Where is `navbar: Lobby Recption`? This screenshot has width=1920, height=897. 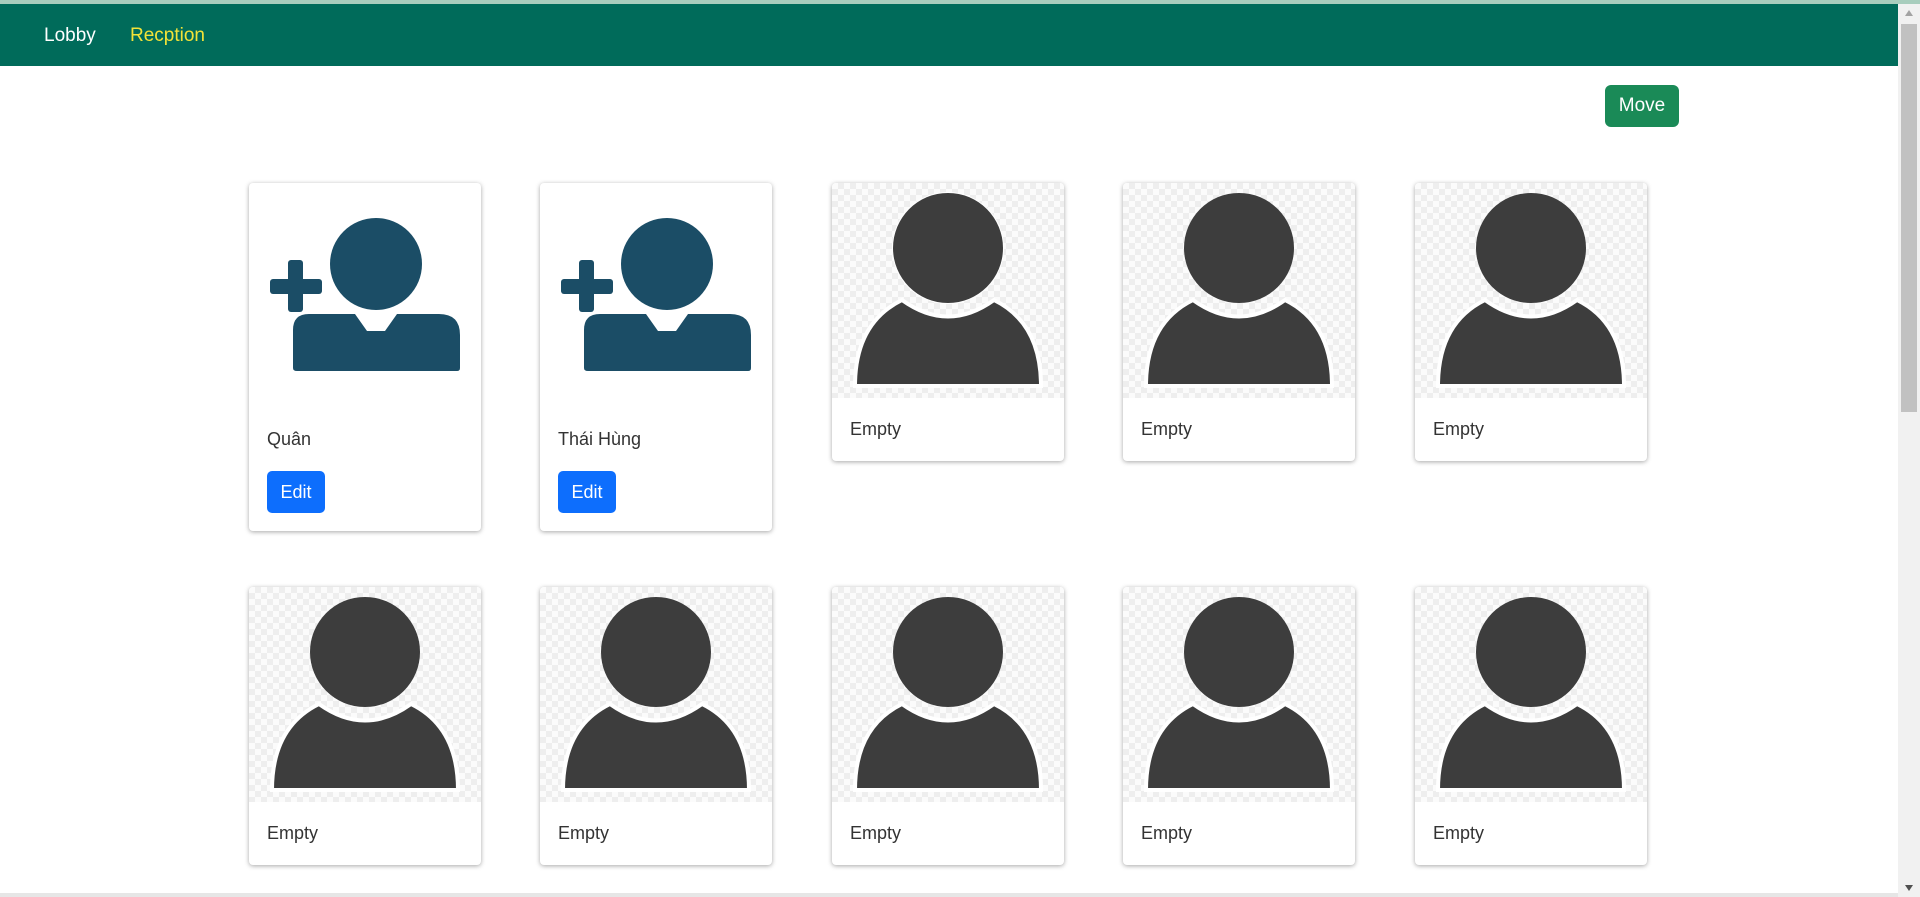
navbar: Lobby Recption is located at coordinates (949, 35).